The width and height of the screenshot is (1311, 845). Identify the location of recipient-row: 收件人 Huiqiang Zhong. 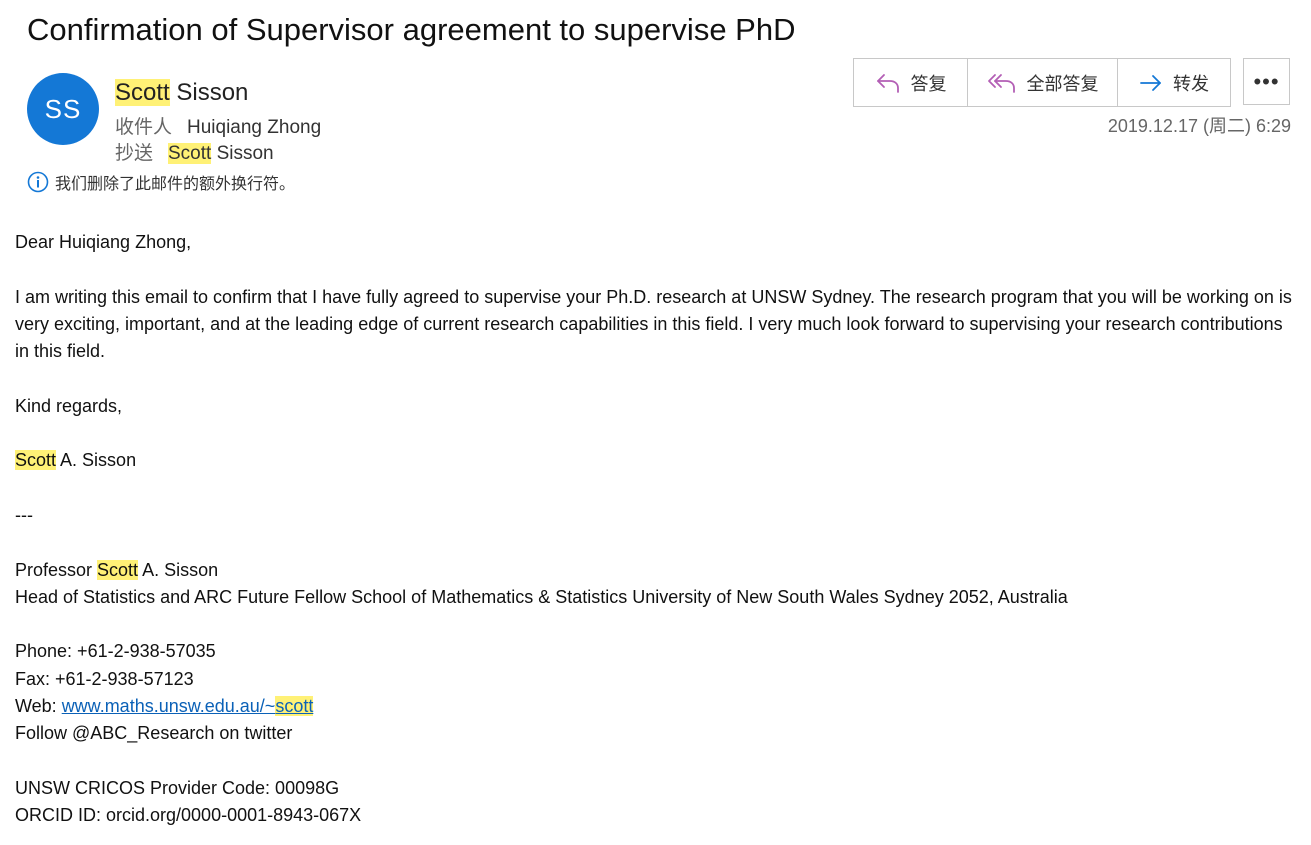
(218, 125).